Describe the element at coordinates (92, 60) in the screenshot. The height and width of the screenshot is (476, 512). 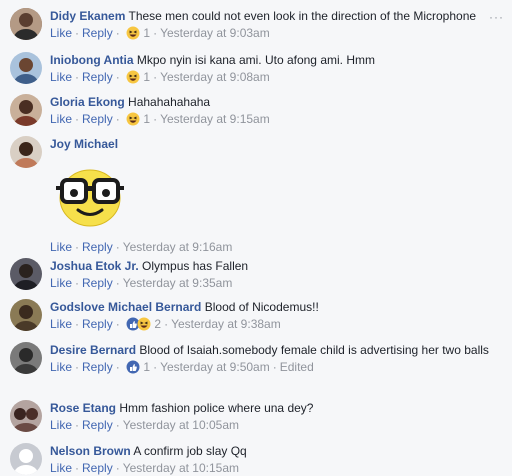
I see `comment-author: Iniobong Antia` at that location.